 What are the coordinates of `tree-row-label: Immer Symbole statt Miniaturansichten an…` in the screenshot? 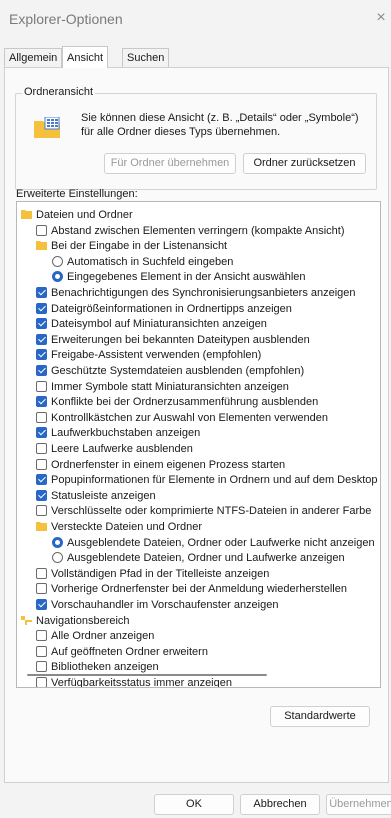 It's located at (170, 386).